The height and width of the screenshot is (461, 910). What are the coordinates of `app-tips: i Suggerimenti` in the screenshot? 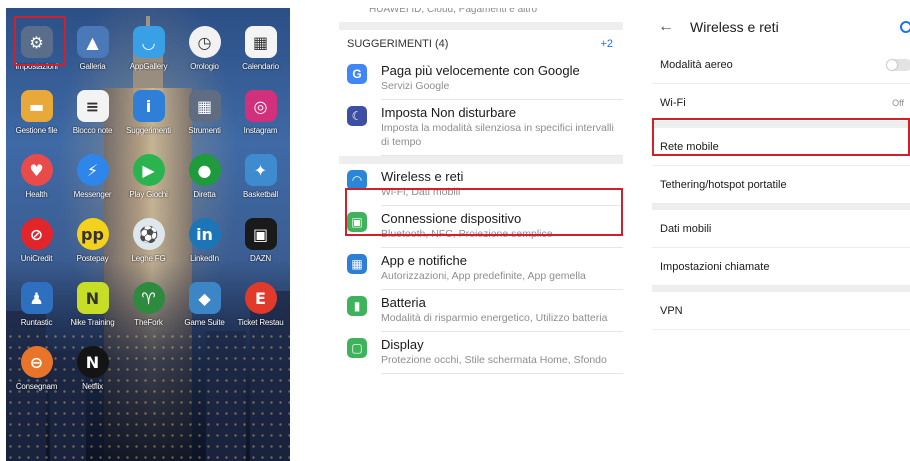 It's located at (148, 114).